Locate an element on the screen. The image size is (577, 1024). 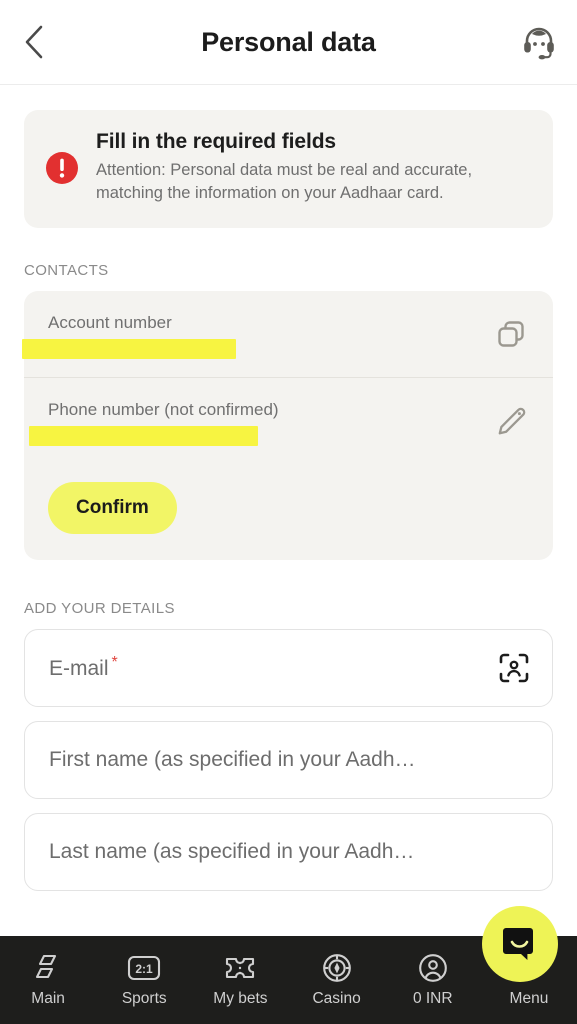
pencil-edit-icon is located at coordinates (512, 421).